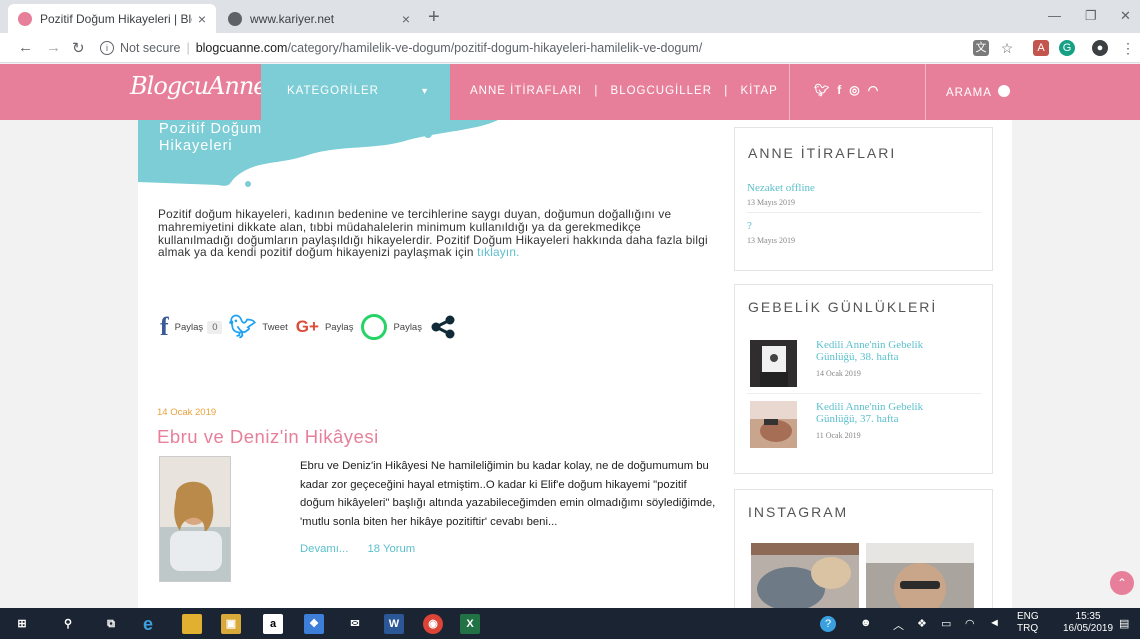 The image size is (1140, 639). I want to click on grammarly-icon: G, so click(1067, 48).